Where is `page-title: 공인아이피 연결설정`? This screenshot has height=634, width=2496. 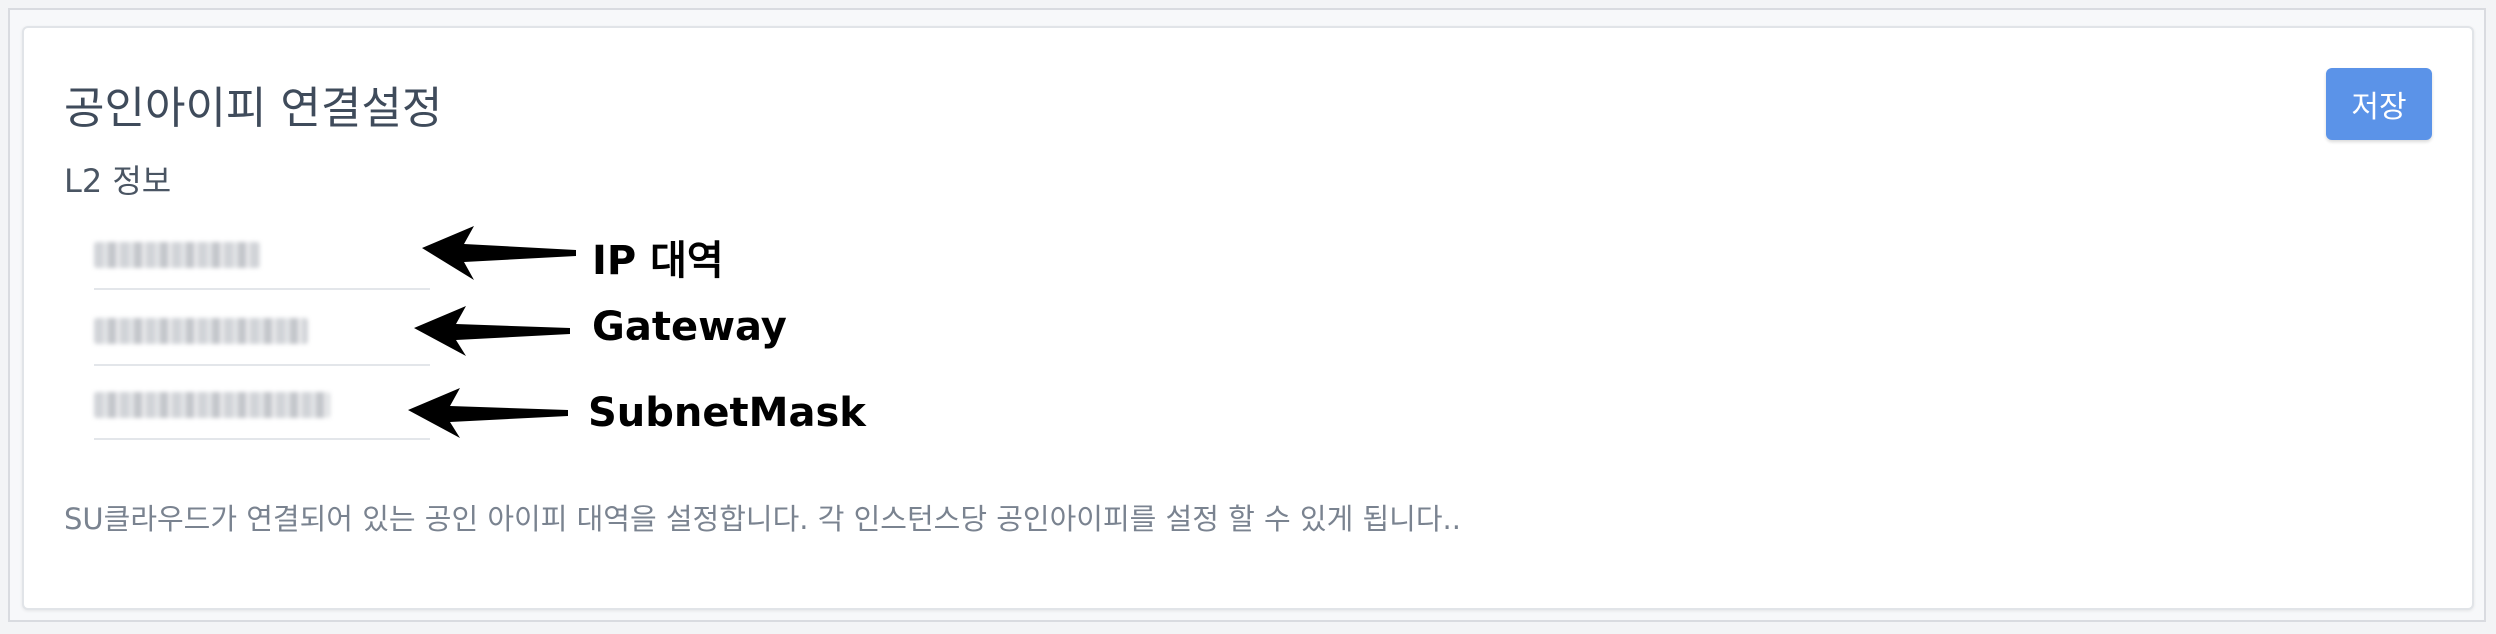
page-title: 공인아이피 연결설정 is located at coordinates (253, 108).